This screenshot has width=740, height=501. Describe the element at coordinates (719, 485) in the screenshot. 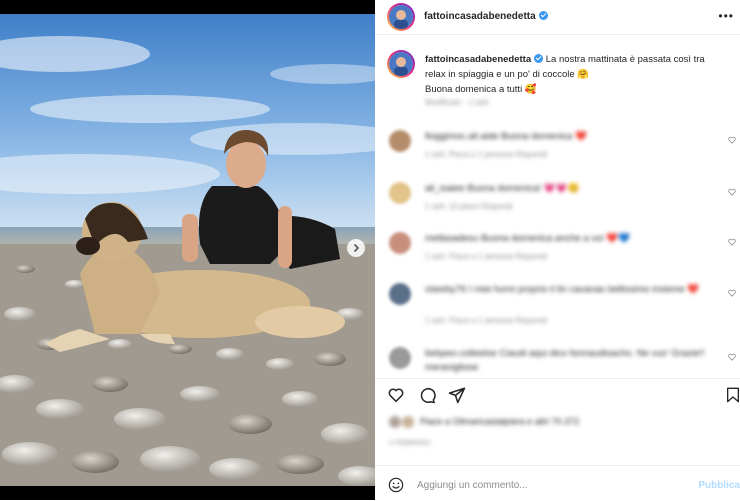

I see `publish-button: Pubblica` at that location.